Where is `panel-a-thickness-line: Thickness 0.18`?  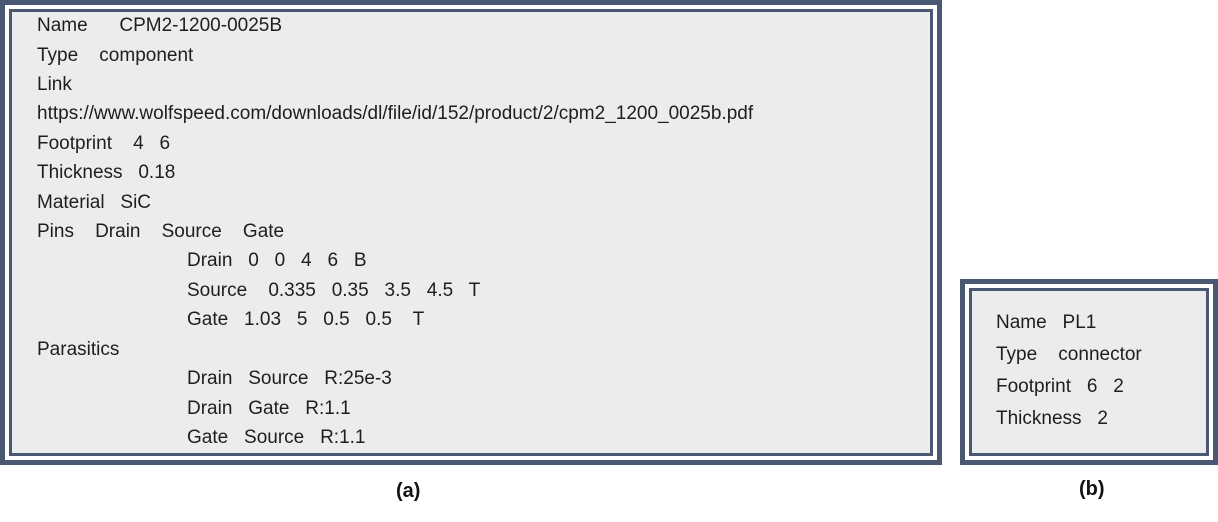
panel-a-thickness-line: Thickness 0.18 is located at coordinates (106, 172).